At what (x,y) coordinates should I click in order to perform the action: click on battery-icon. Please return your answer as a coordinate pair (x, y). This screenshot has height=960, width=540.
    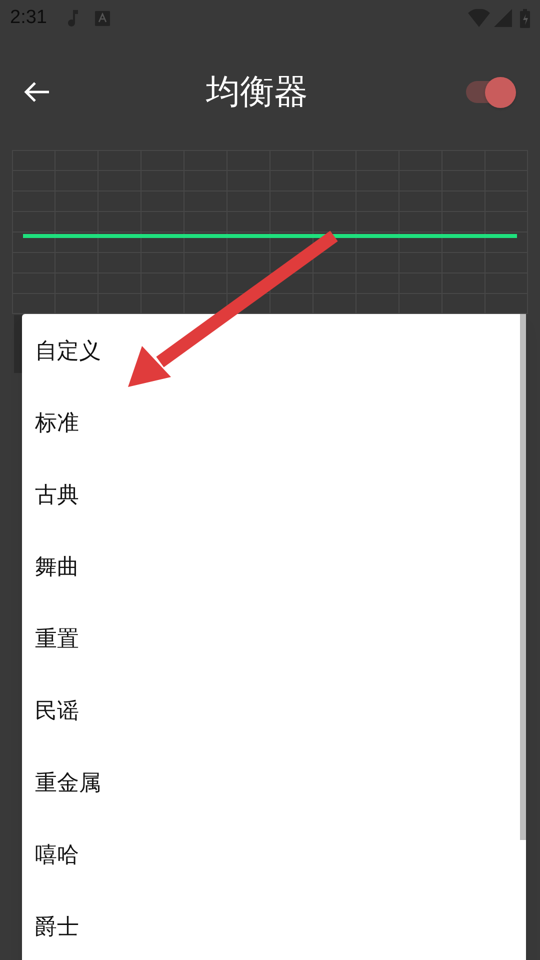
    Looking at the image, I should click on (525, 18).